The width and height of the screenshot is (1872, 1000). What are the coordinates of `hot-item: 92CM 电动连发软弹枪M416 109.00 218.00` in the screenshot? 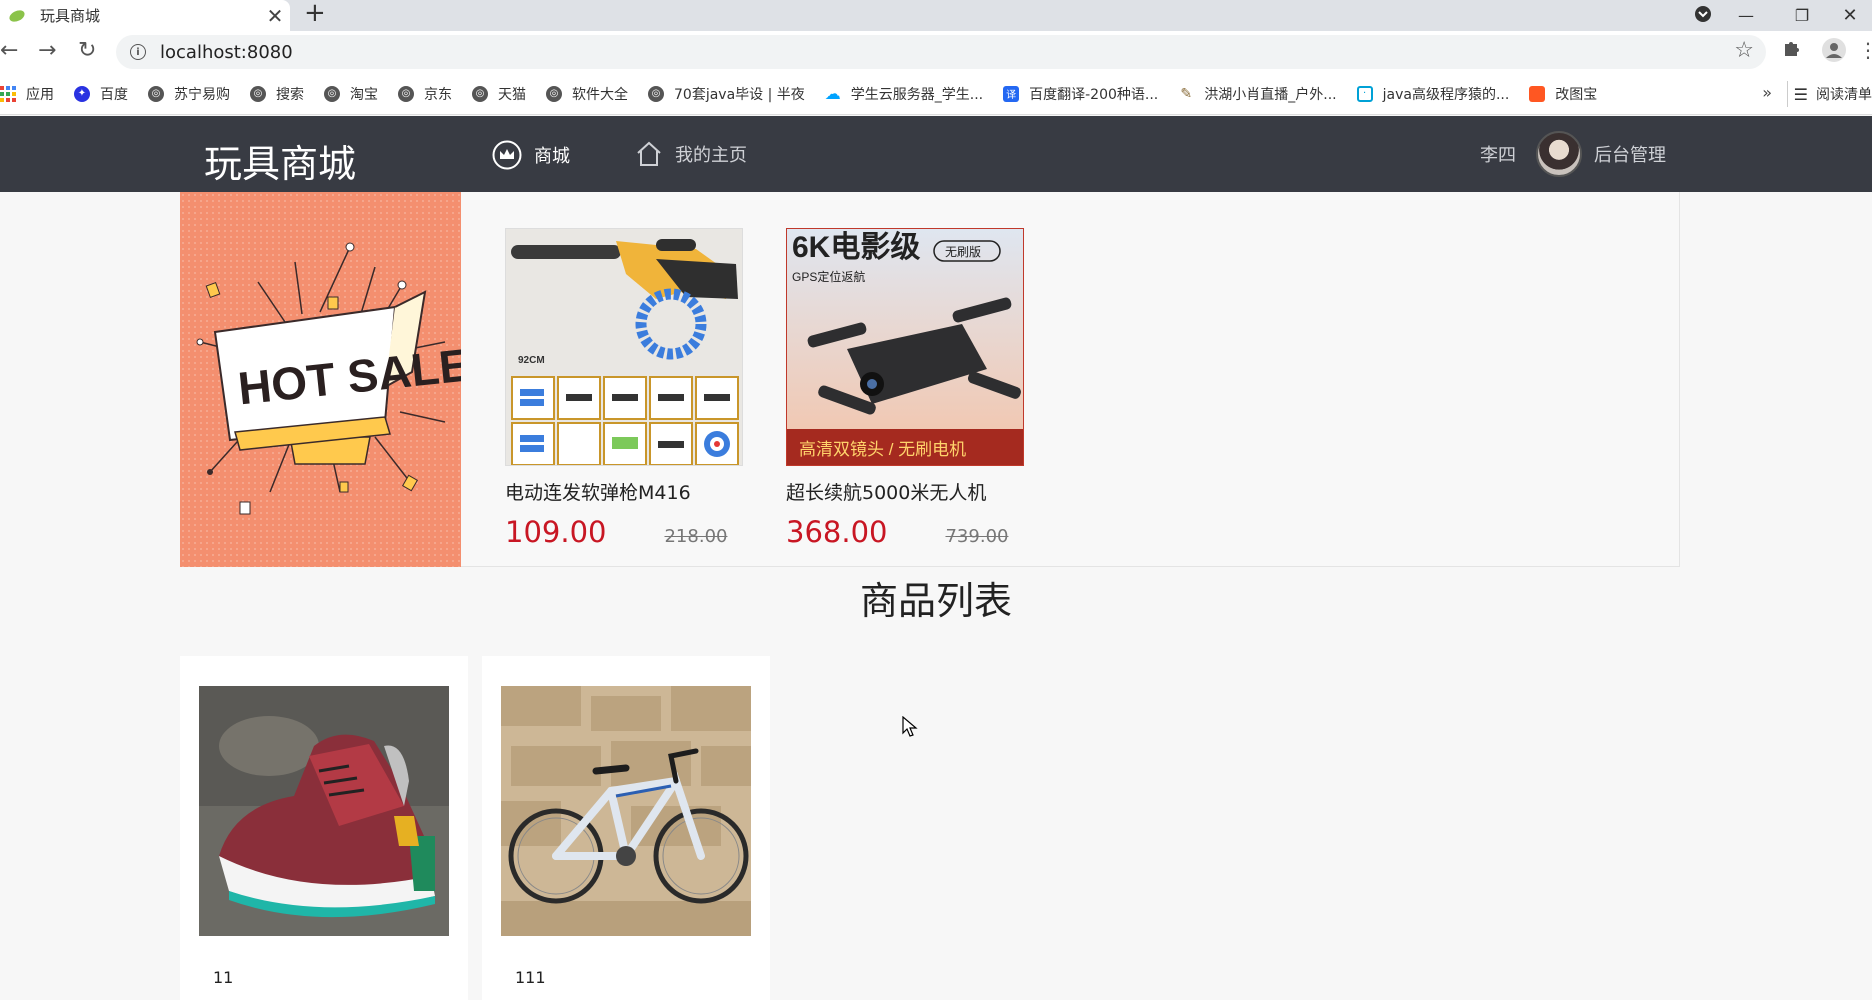 It's located at (624, 388).